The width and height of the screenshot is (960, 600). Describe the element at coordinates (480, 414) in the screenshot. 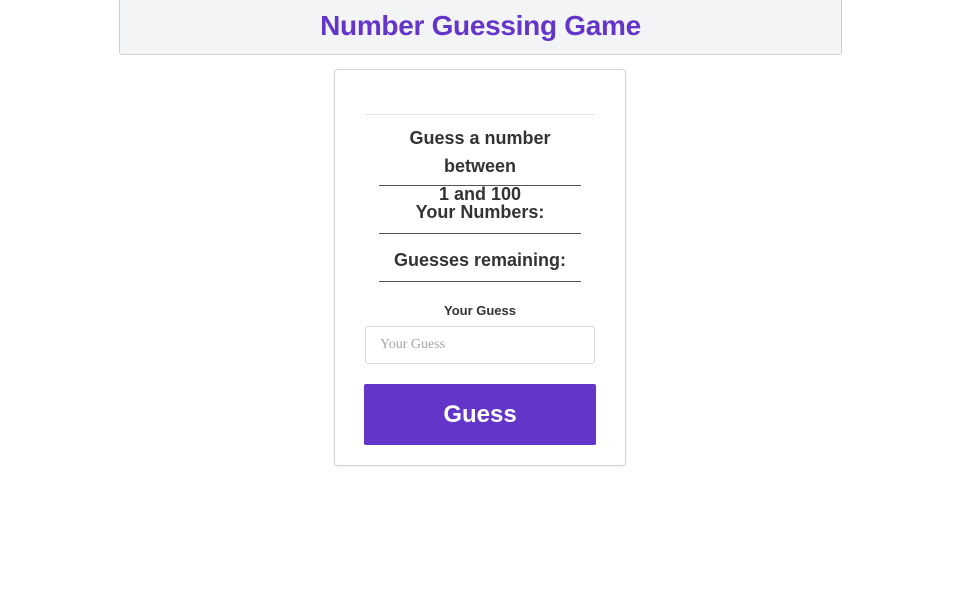

I see `guess-button: Guess` at that location.